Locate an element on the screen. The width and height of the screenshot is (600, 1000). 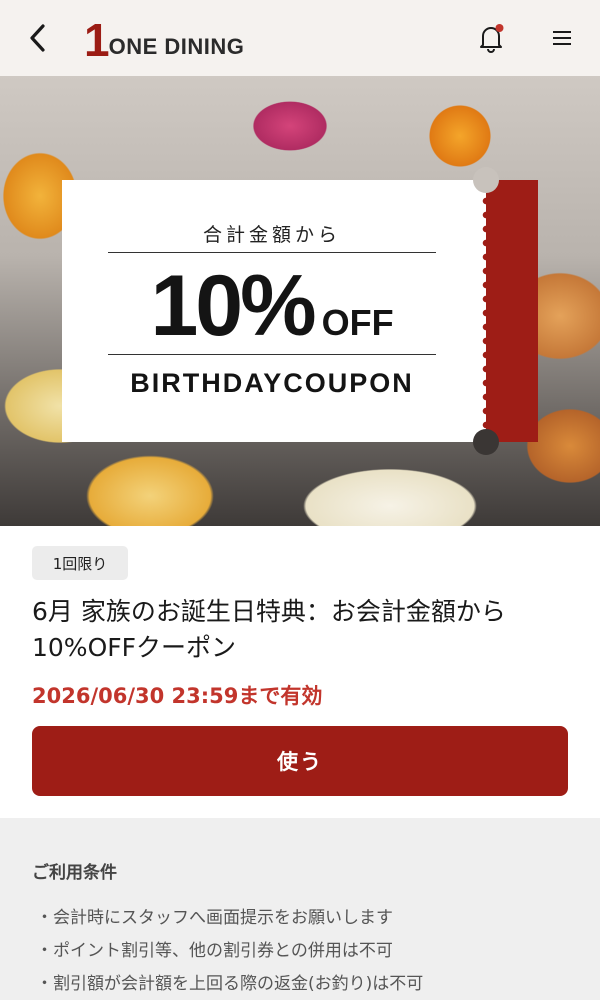
menu-button is located at coordinates (562, 38).